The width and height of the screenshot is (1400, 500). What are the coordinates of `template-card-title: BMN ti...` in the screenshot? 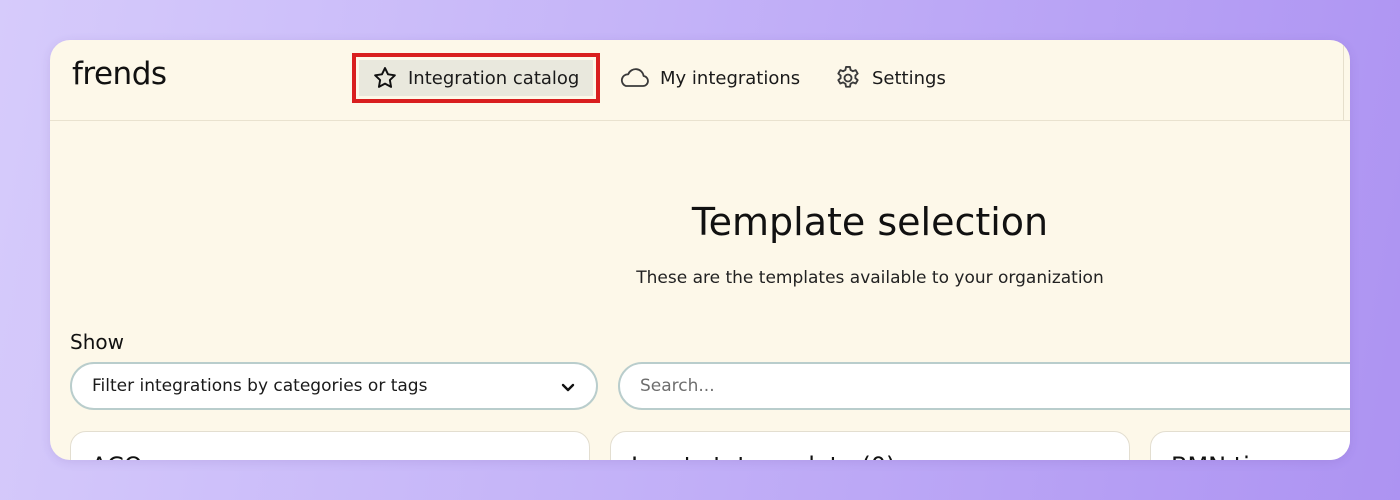 It's located at (1222, 456).